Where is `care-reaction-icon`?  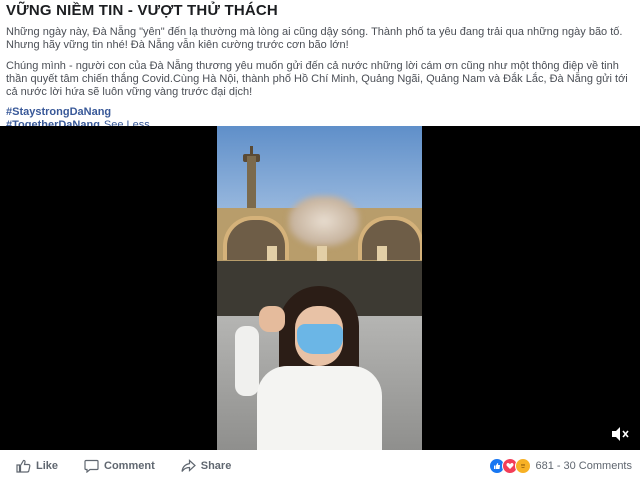
care-reaction-icon is located at coordinates (523, 466).